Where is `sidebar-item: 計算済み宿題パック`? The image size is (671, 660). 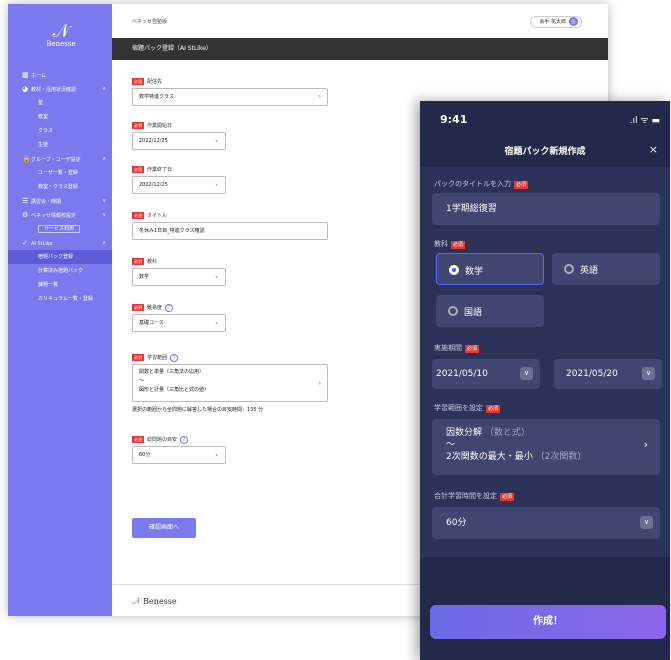
sidebar-item: 計算済み宿題パック is located at coordinates (60, 271).